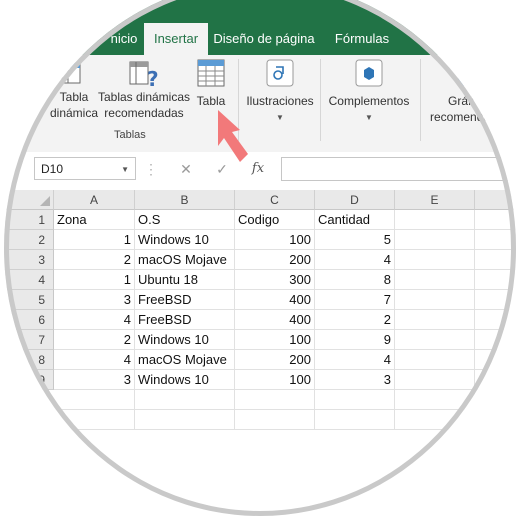 This screenshot has width=520, height=520. Describe the element at coordinates (94, 200) in the screenshot. I see `column-header-a: A` at that location.